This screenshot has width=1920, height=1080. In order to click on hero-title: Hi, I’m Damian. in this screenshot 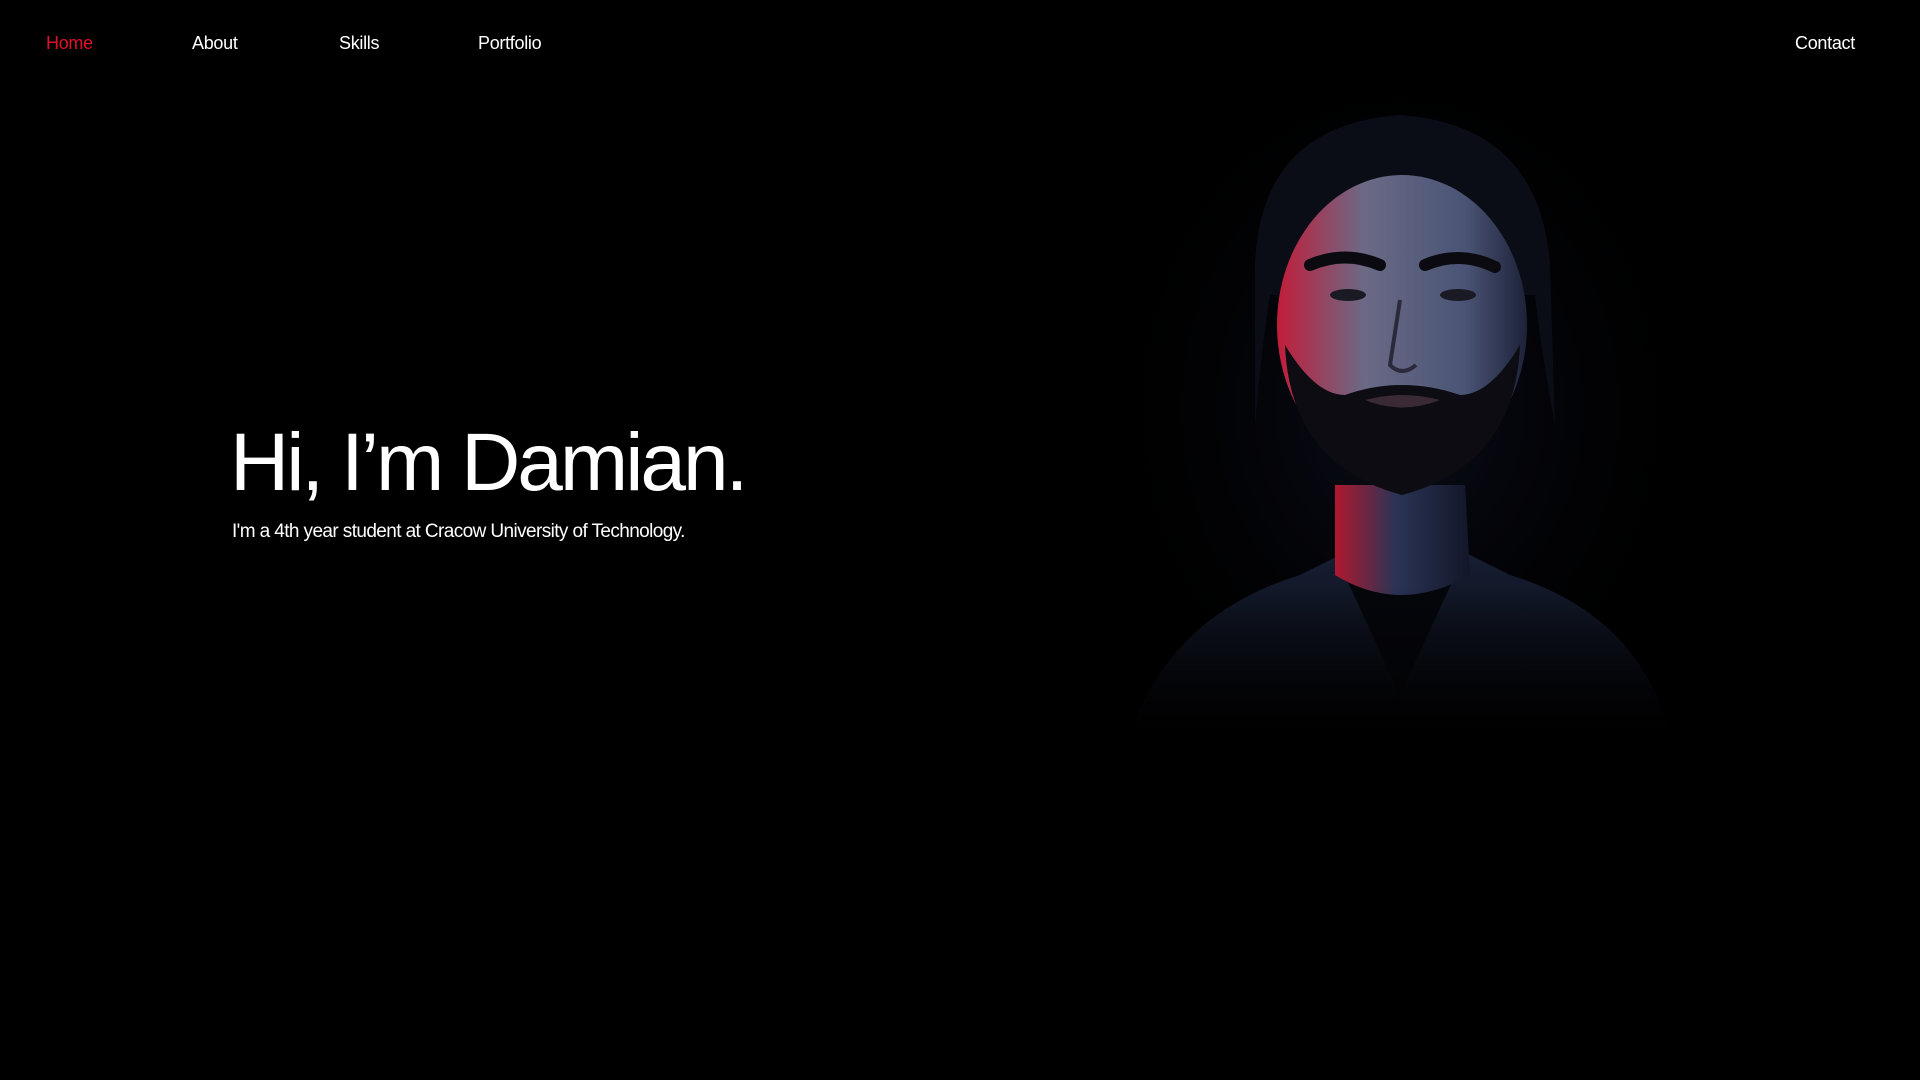, I will do `click(489, 462)`.